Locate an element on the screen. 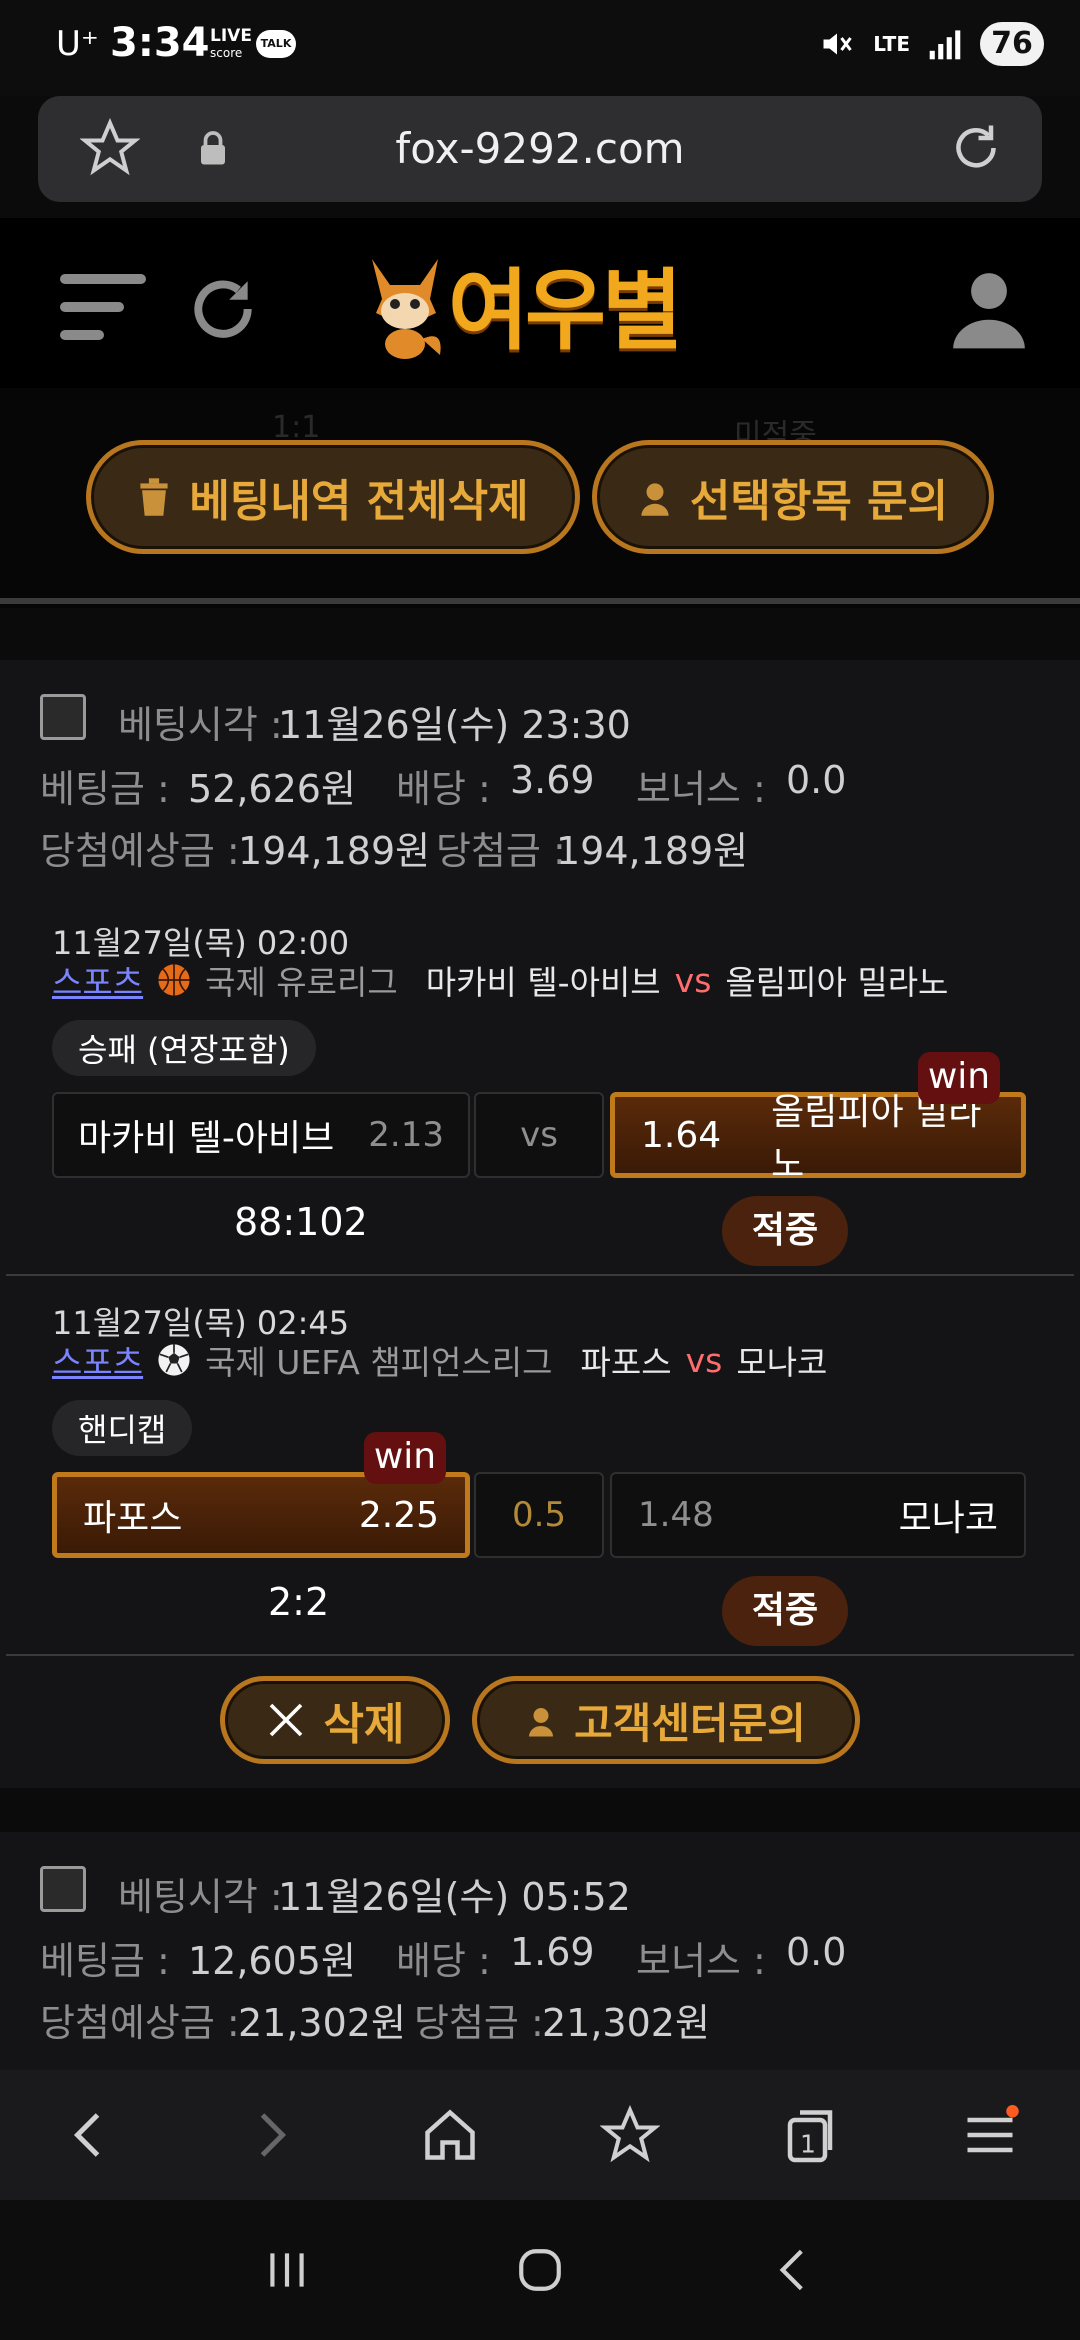 This screenshot has height=2340, width=1080. score-label: score is located at coordinates (226, 53).